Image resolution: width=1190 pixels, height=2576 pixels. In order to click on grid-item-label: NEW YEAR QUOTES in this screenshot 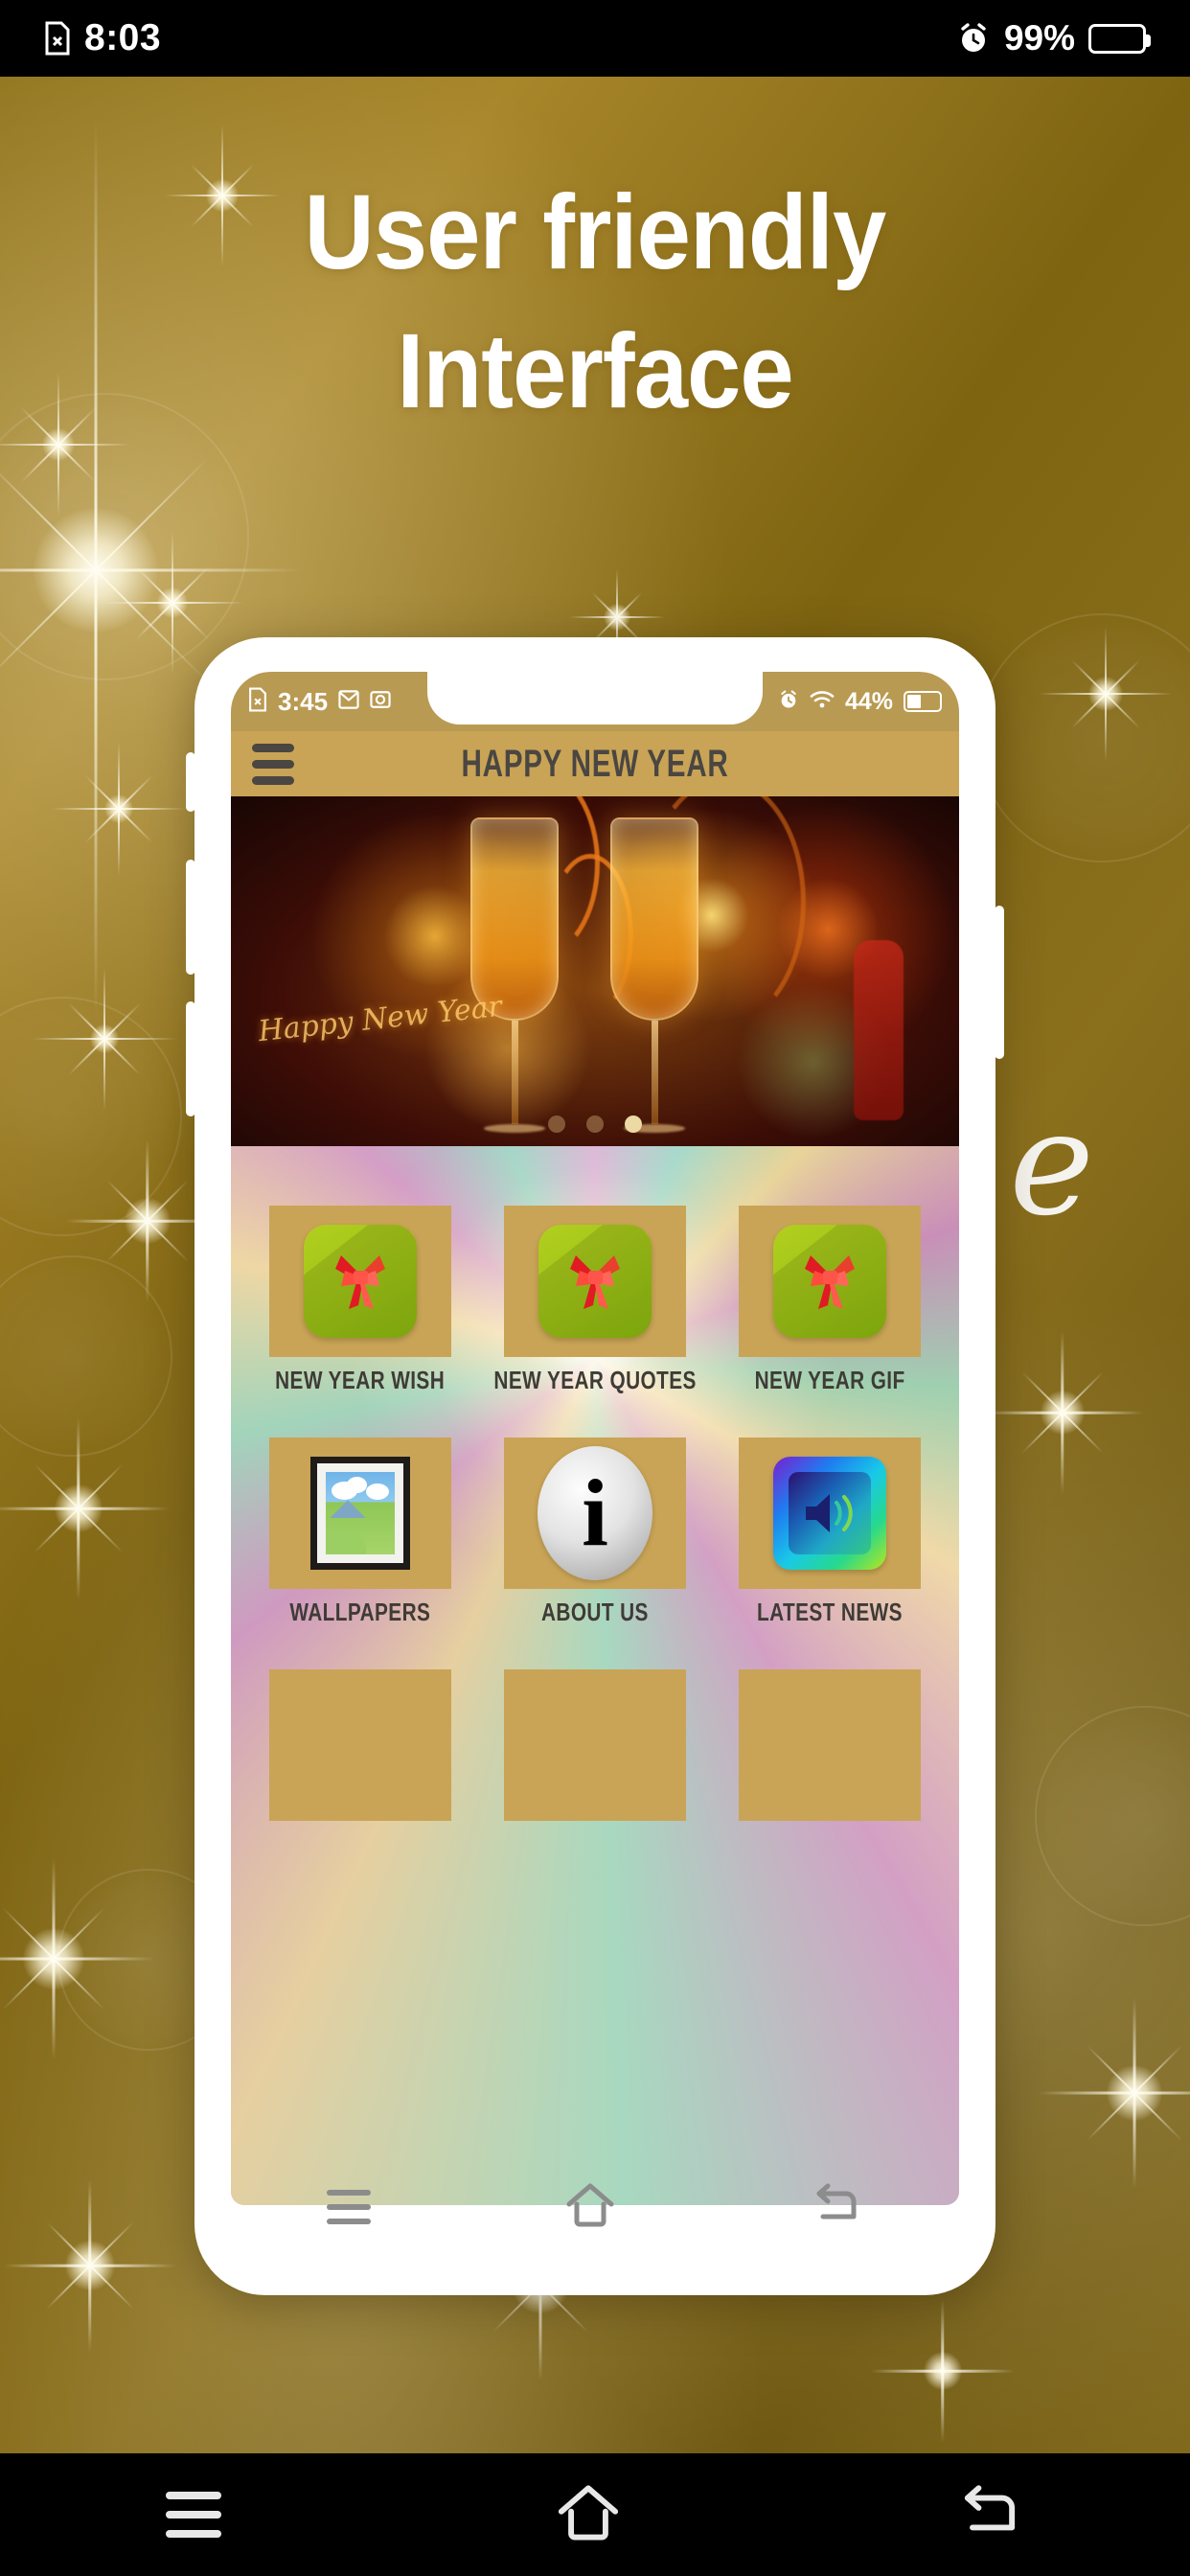, I will do `click(595, 1380)`.